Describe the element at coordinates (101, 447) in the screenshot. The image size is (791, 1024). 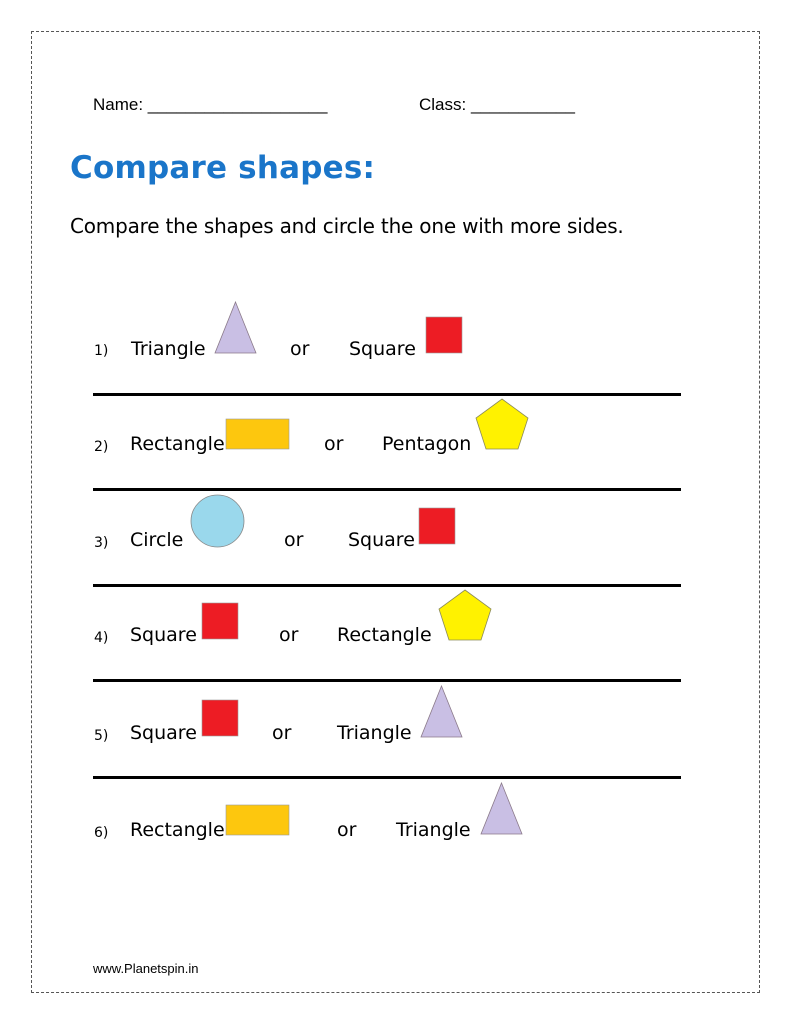
I see `question-number: 2)` at that location.